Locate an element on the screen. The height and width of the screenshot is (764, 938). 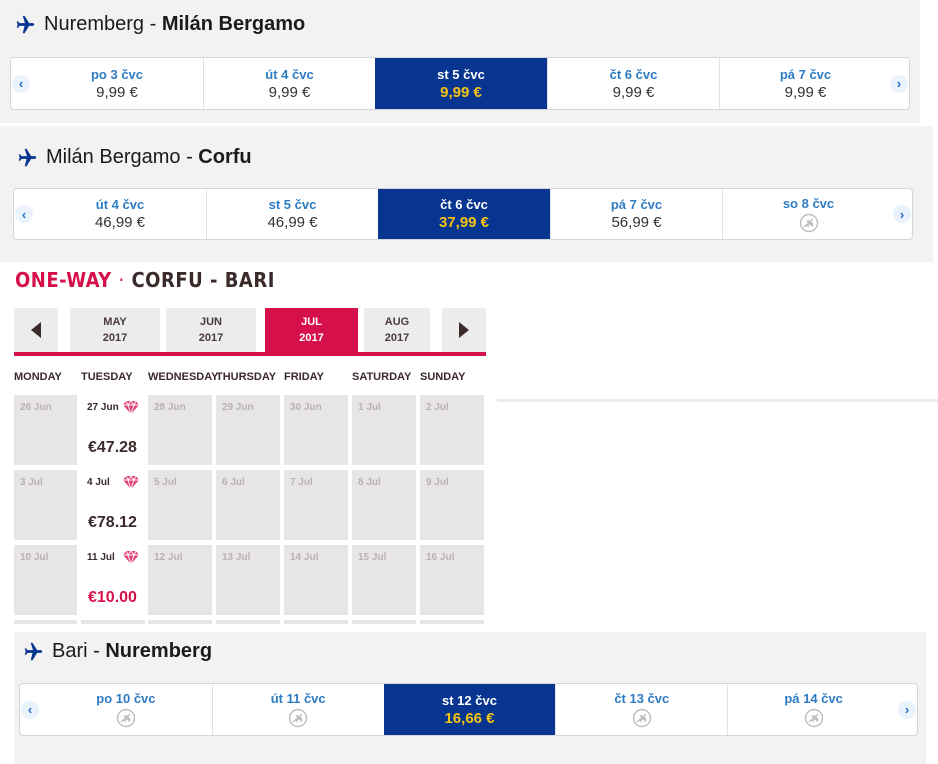
calendar-day-available: 4 Jul €78.12 is located at coordinates (113, 505).